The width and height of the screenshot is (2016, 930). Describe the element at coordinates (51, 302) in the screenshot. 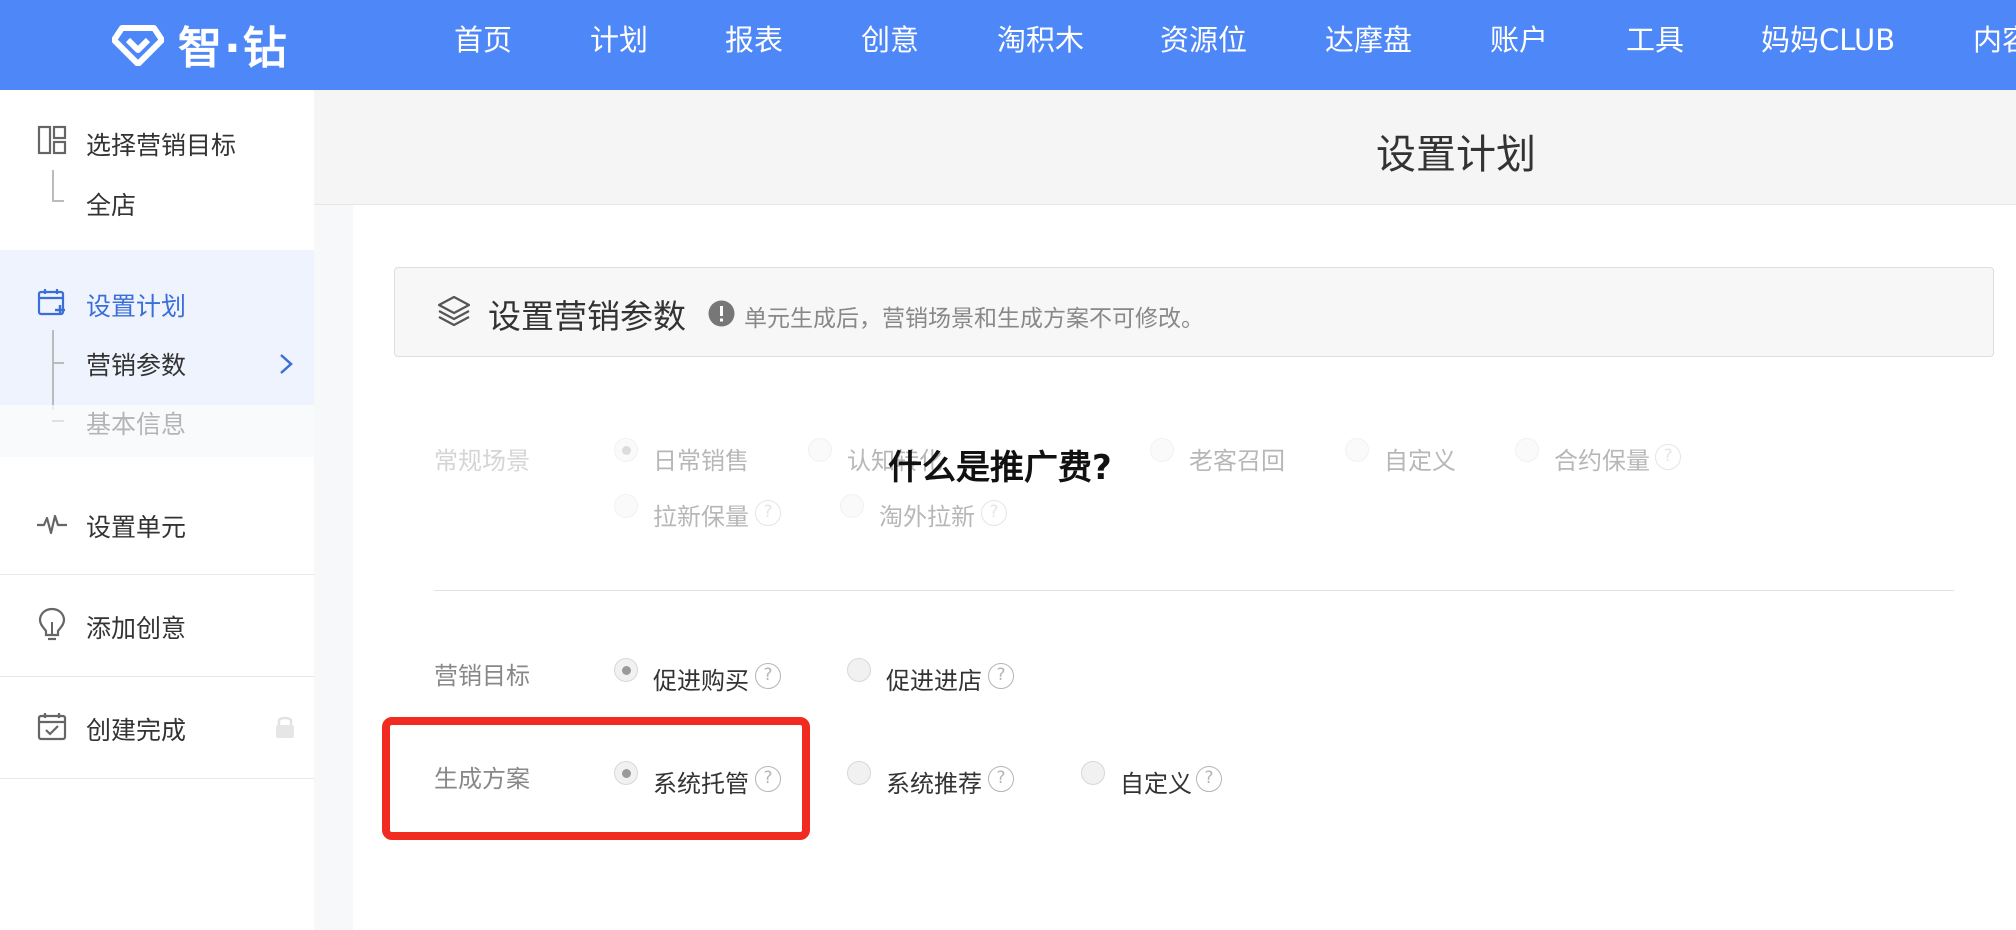

I see `calendar-plus-icon` at that location.